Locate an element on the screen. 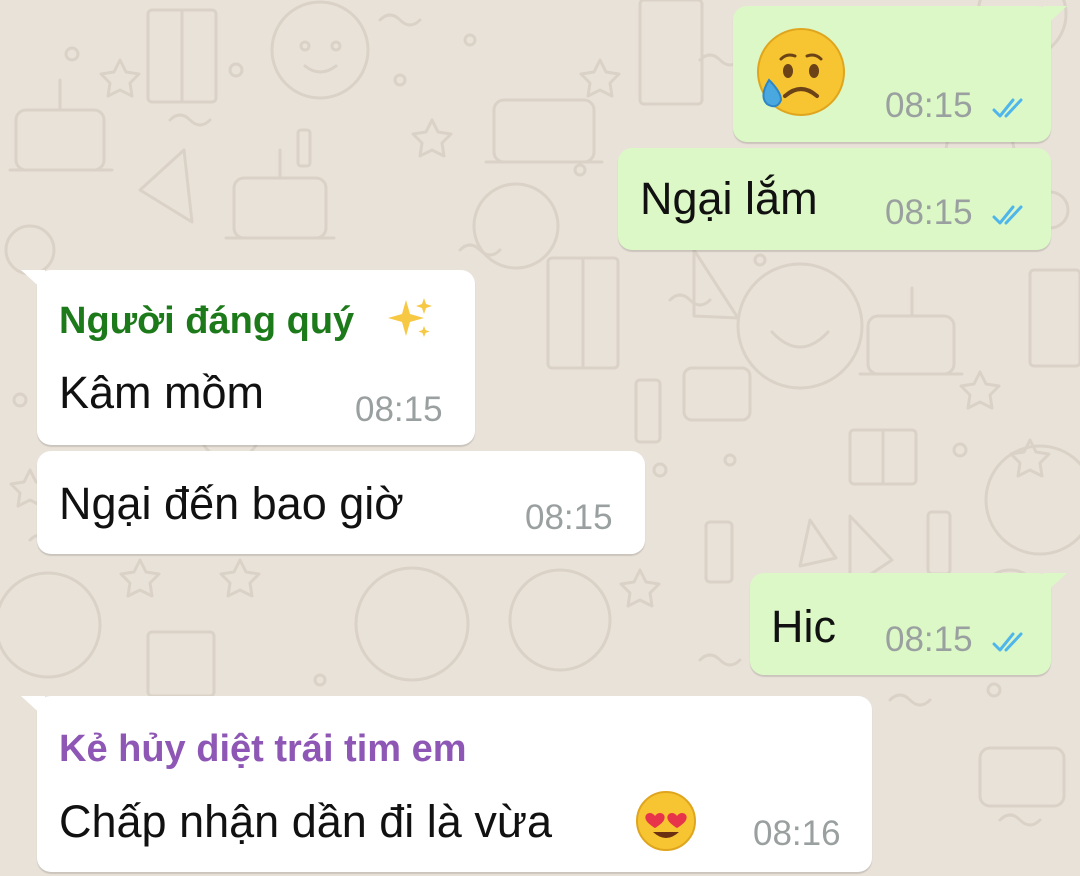 This screenshot has width=1080, height=876. sender-name: Kẻ hủy diệt trái tim em is located at coordinates (263, 749).